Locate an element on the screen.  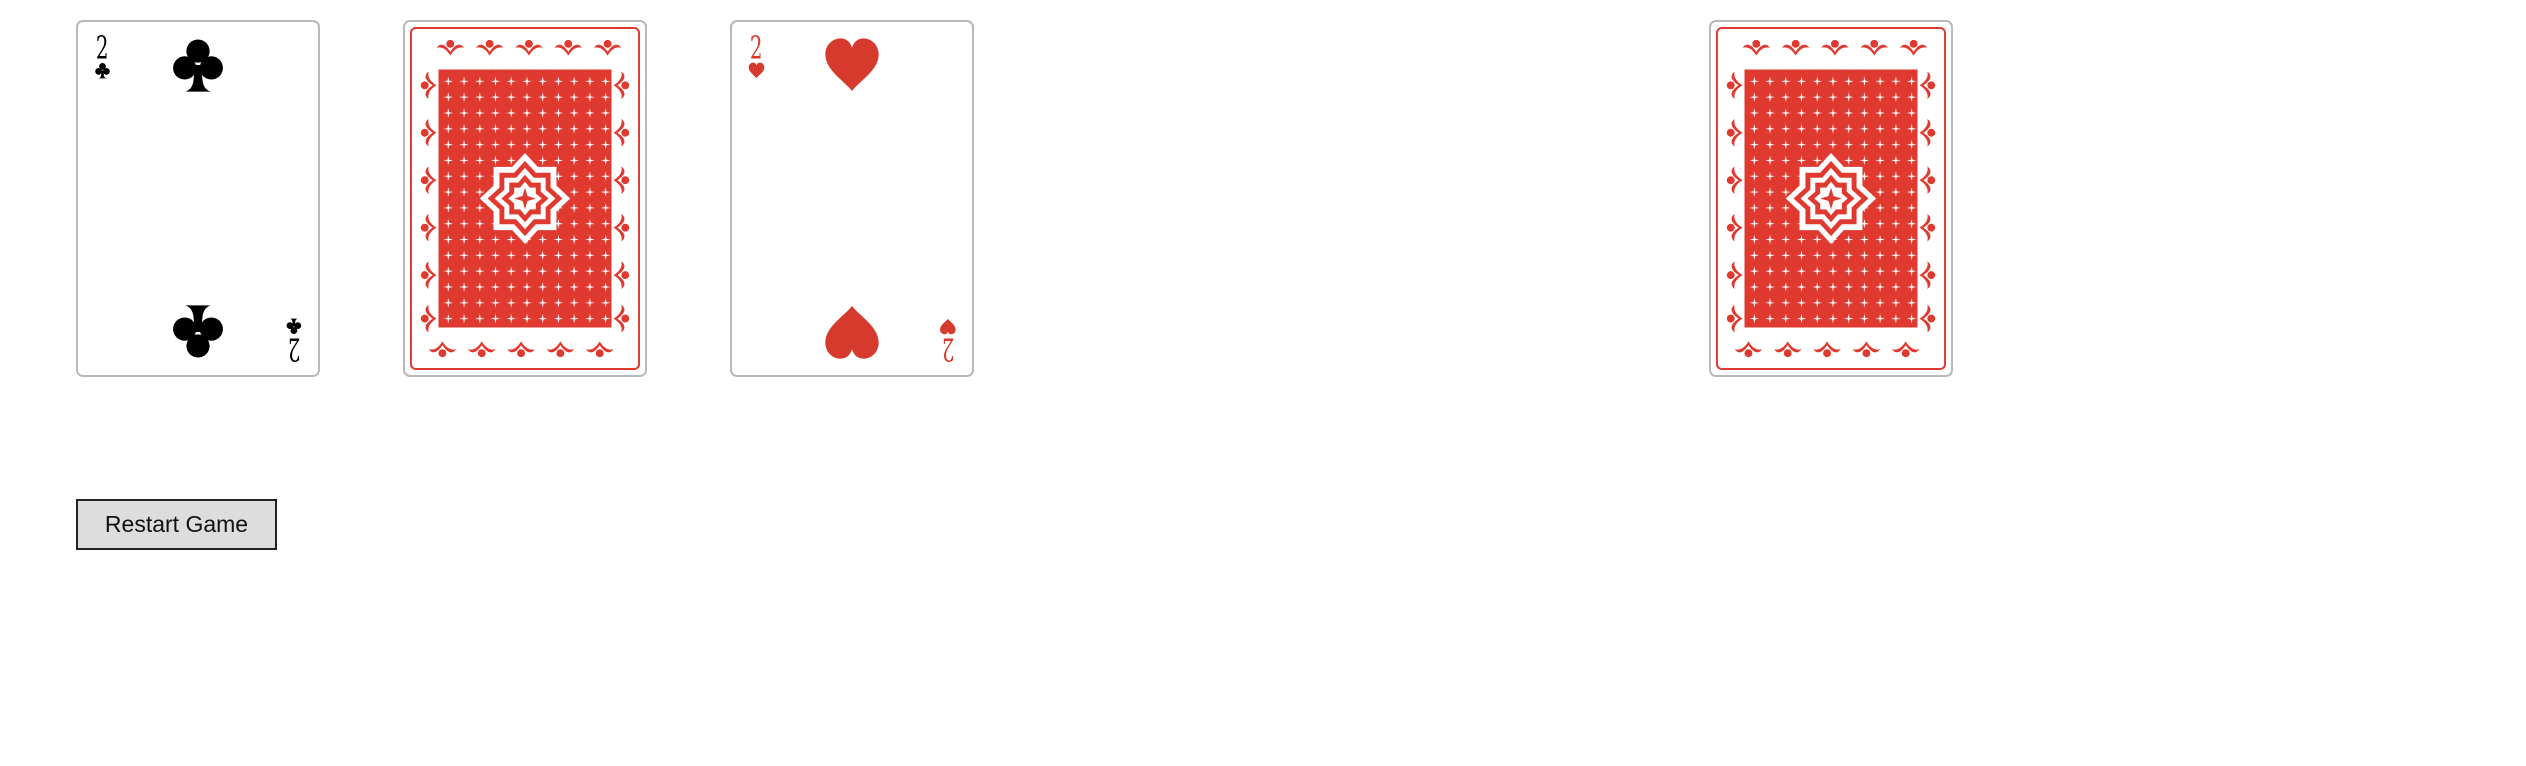
restart-game-button: Restart Game is located at coordinates (176, 524).